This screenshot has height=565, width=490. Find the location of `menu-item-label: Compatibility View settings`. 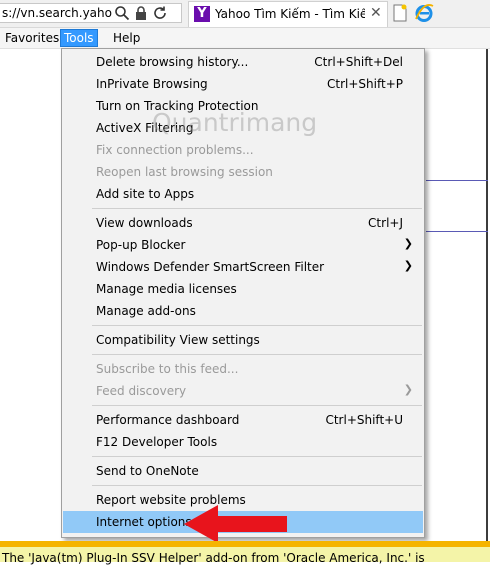

menu-item-label: Compatibility View settings is located at coordinates (178, 340).